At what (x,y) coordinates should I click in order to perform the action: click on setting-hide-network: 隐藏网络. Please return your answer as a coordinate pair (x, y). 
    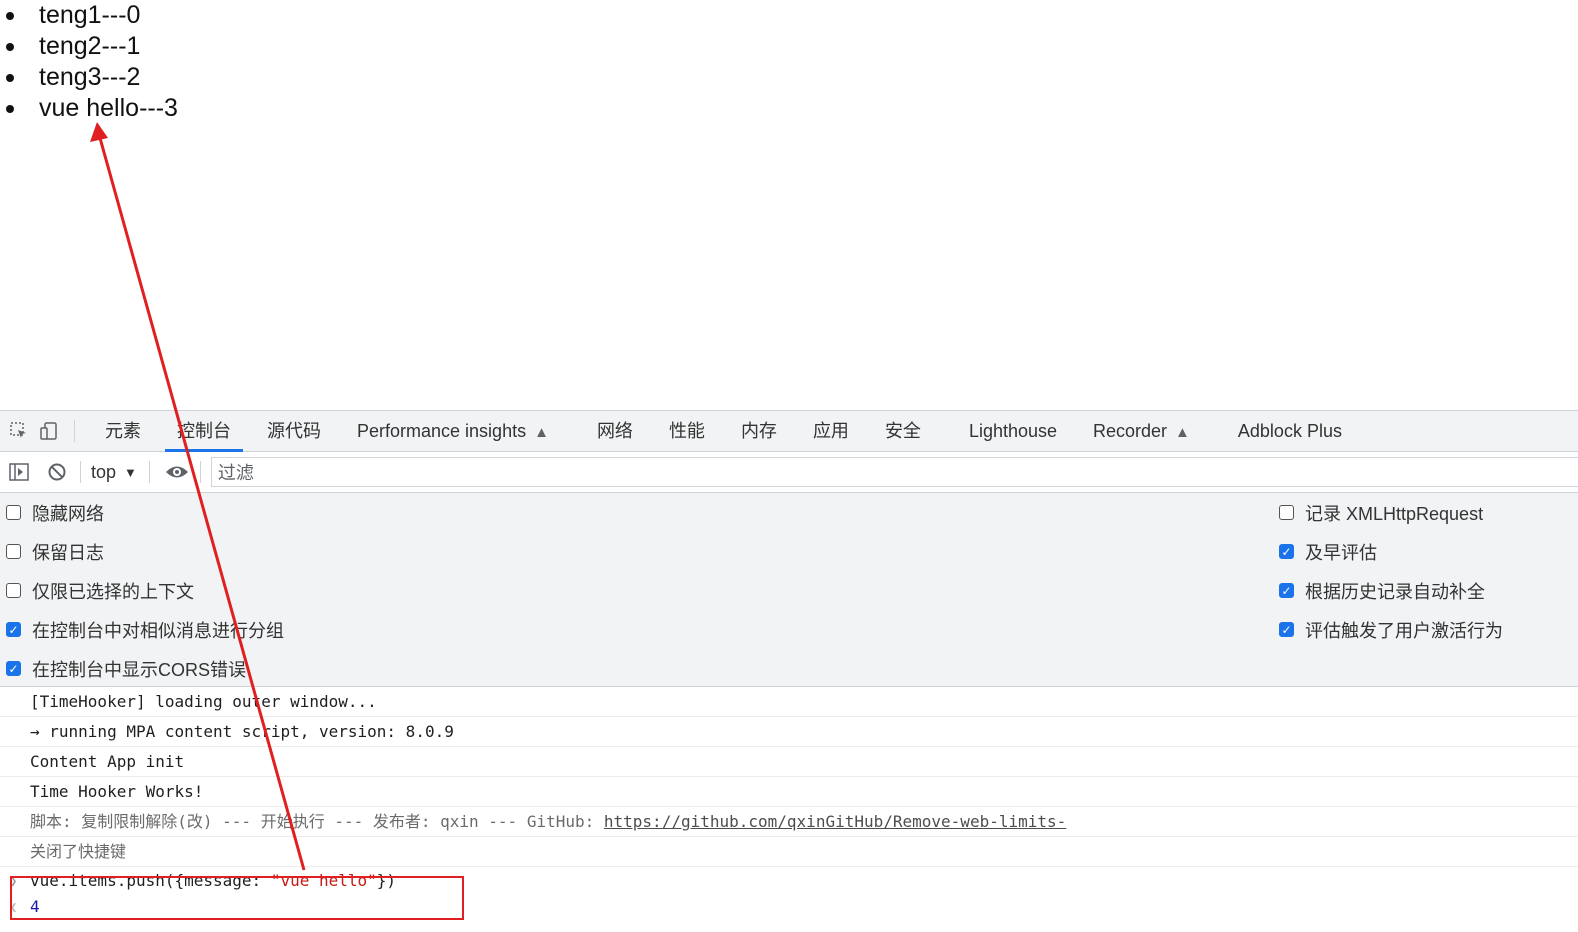
    Looking at the image, I should click on (145, 512).